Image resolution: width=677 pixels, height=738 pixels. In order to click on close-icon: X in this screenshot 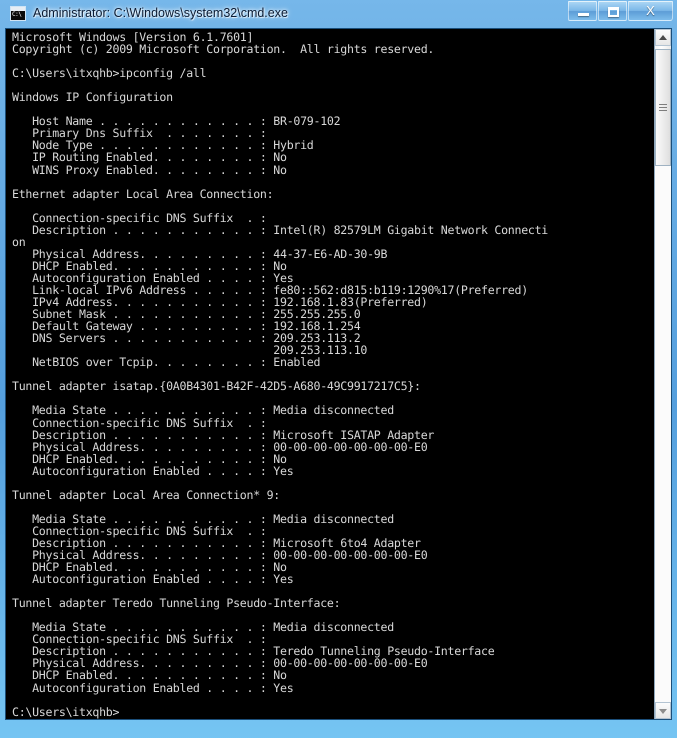, I will do `click(650, 10)`.